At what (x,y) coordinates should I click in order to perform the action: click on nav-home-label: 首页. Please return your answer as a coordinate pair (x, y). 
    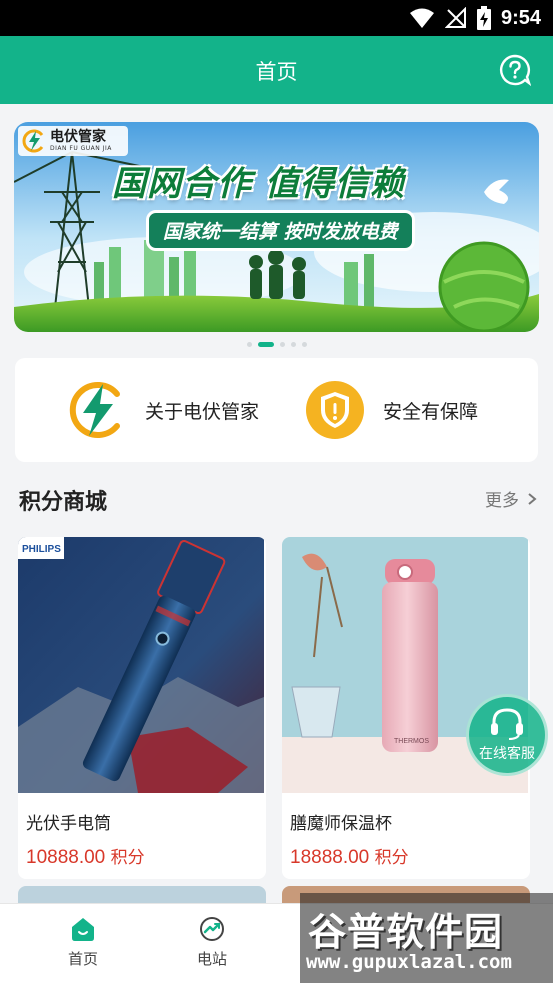
    Looking at the image, I should click on (82, 959).